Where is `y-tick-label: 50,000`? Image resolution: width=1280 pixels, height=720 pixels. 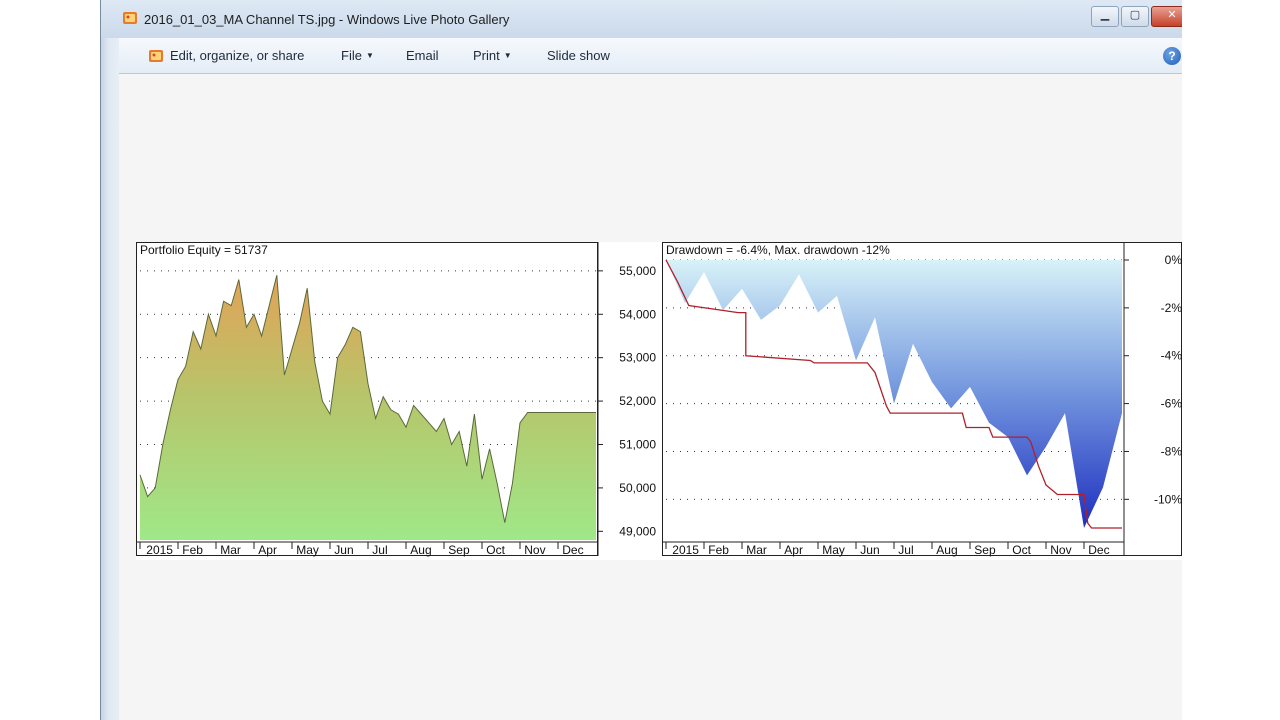
y-tick-label: 50,000 is located at coordinates (637, 488).